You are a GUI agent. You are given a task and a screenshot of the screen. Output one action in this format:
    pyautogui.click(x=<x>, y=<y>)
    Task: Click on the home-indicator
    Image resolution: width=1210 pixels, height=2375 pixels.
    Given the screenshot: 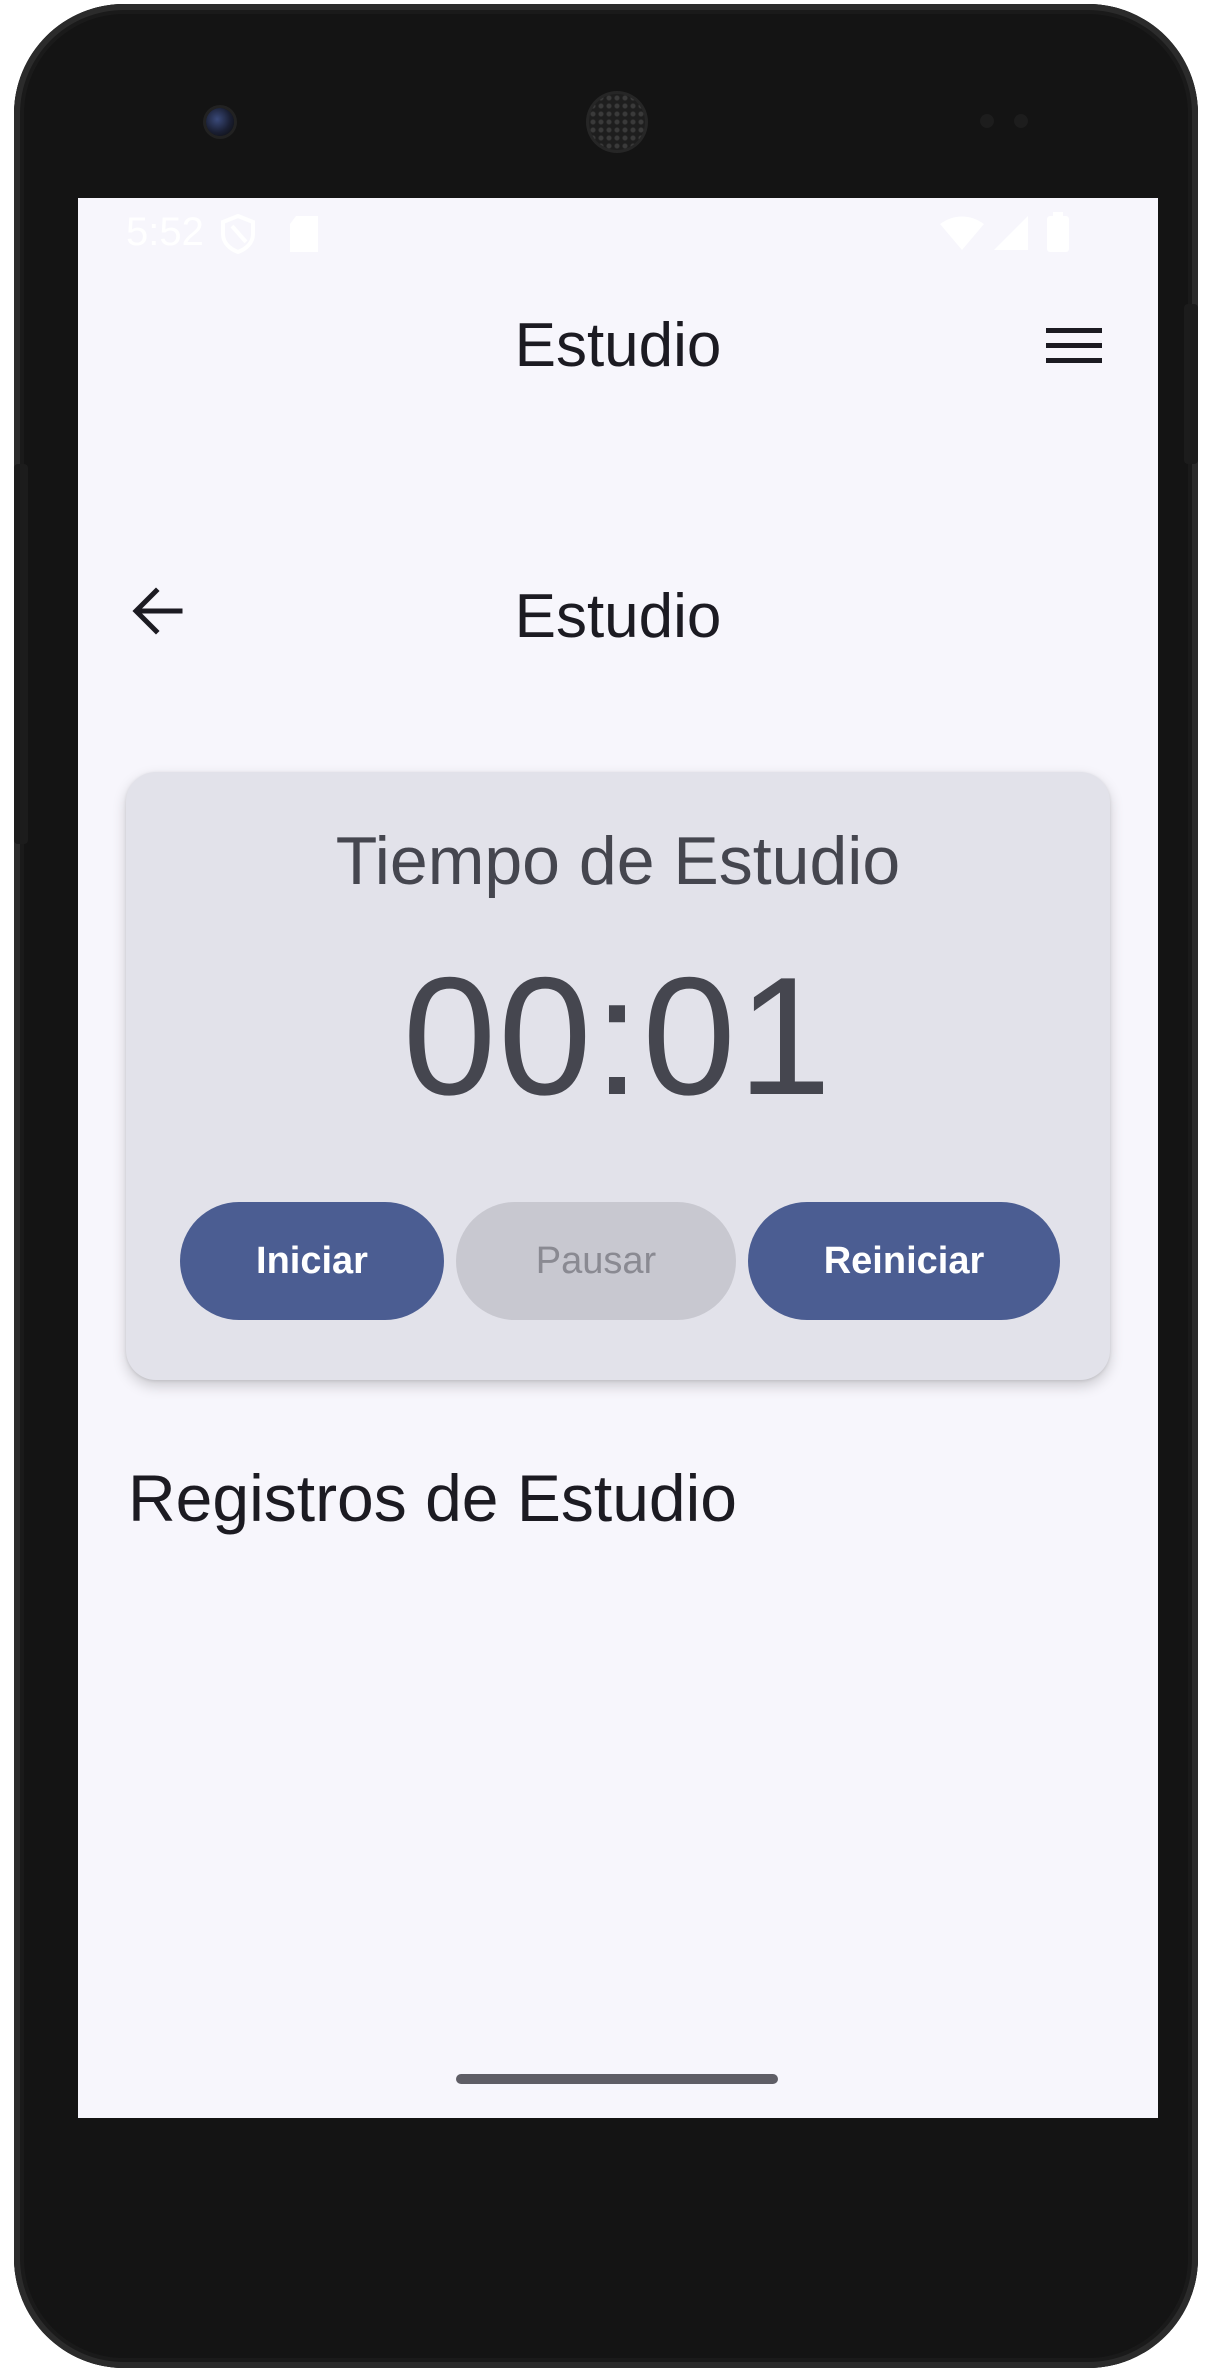 What is the action you would take?
    pyautogui.click(x=617, y=2079)
    